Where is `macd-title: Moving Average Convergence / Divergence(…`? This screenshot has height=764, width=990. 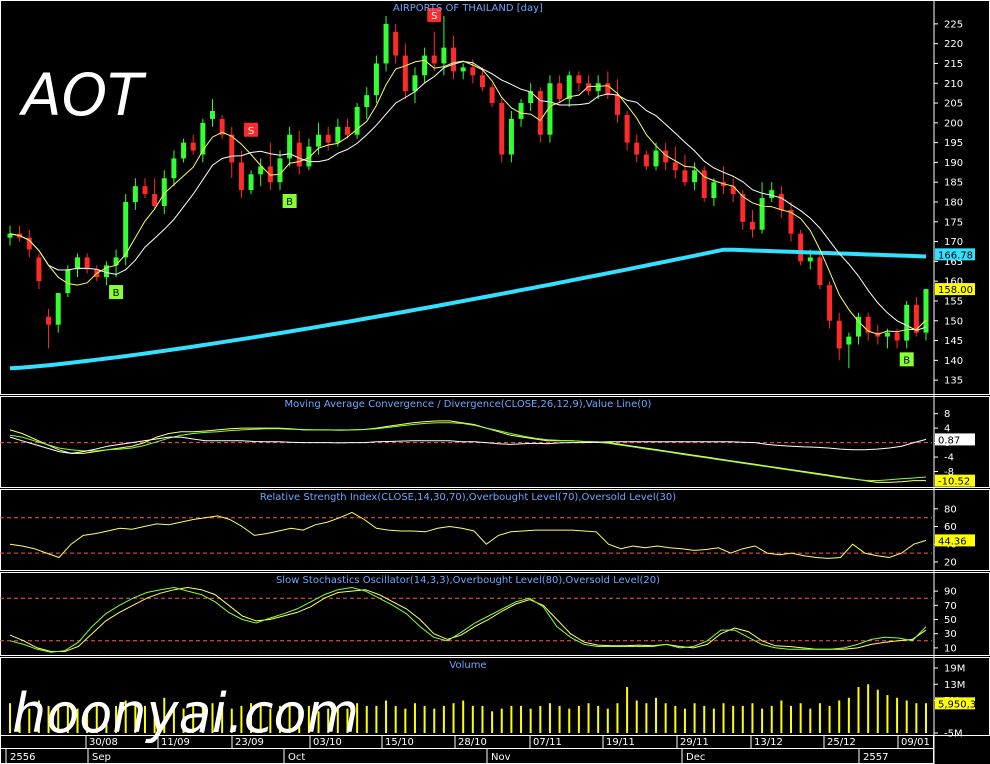 macd-title: Moving Average Convergence / Divergence(… is located at coordinates (468, 404).